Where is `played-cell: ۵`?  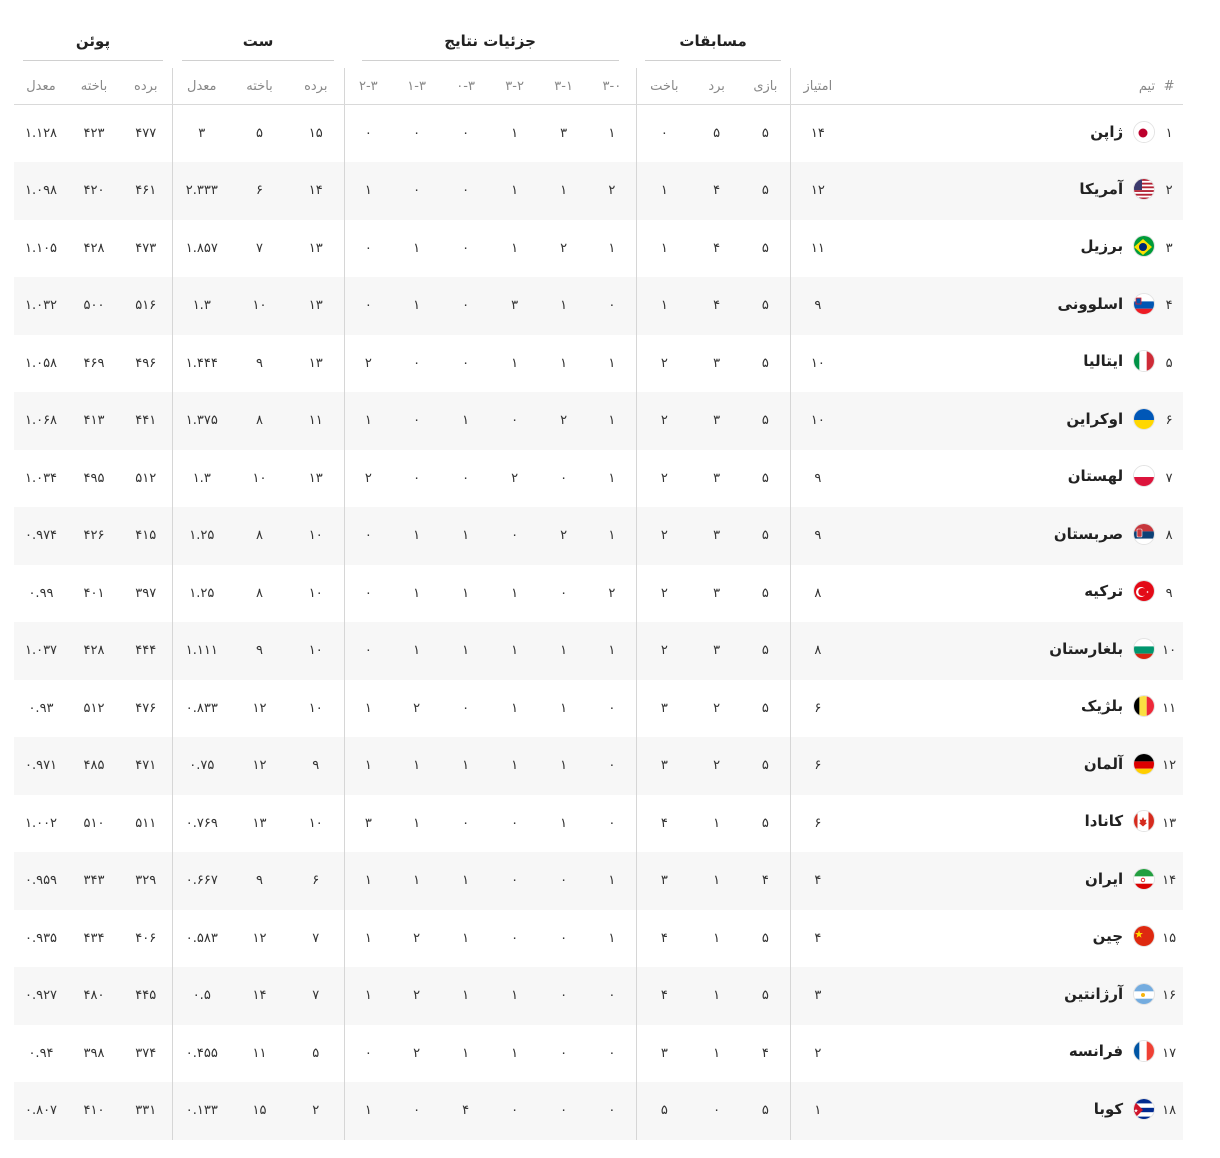
played-cell: ۵ is located at coordinates (766, 1111).